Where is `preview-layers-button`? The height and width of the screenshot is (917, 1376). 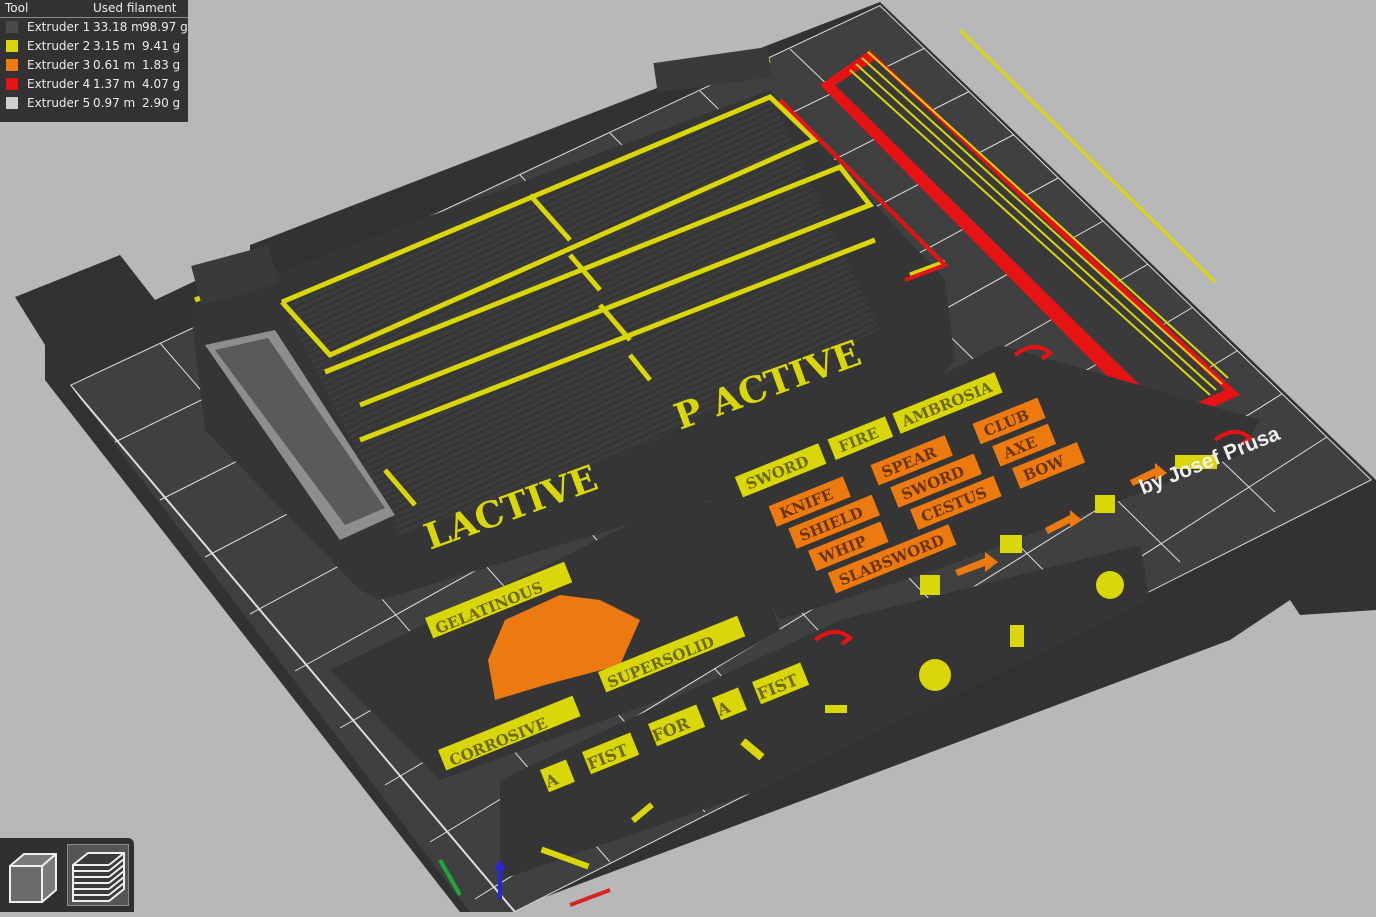 preview-layers-button is located at coordinates (98, 875).